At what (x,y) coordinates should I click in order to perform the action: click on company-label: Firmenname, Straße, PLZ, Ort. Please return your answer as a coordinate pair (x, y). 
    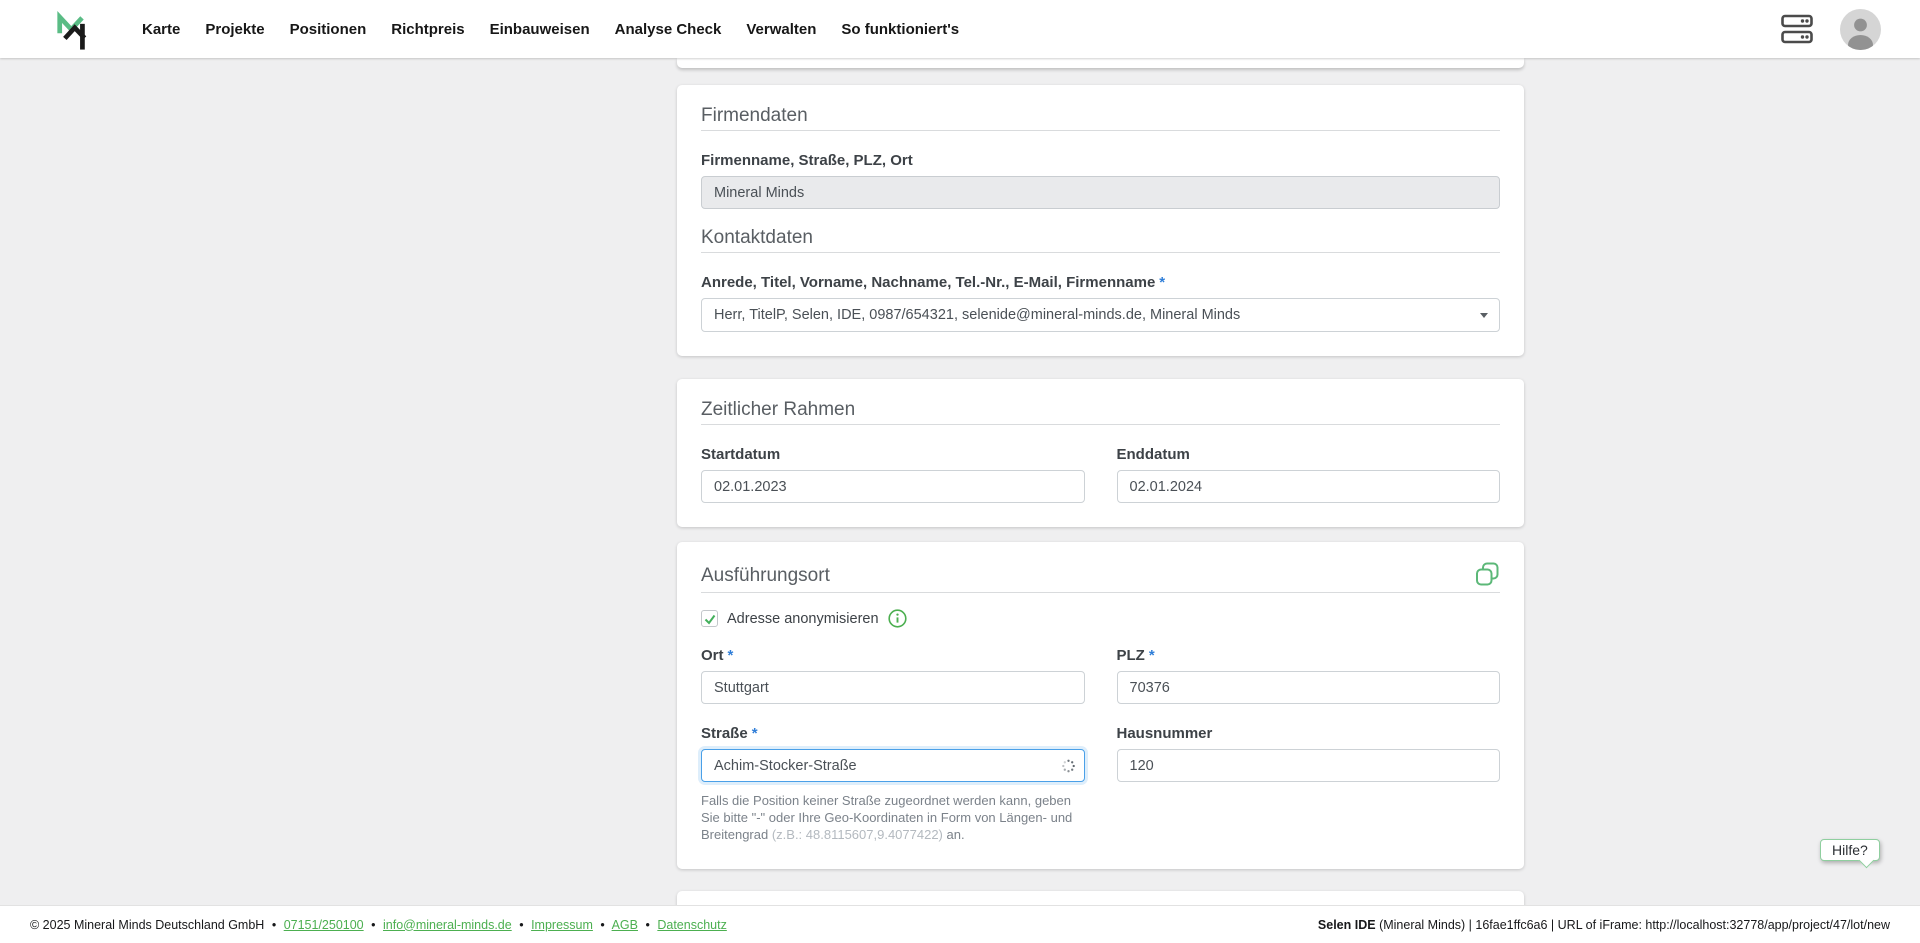
    Looking at the image, I should click on (807, 160).